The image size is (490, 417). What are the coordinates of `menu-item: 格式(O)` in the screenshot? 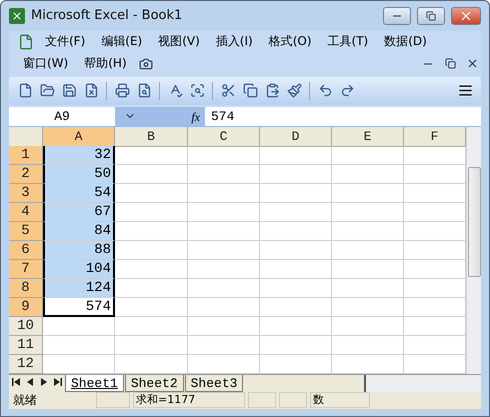 It's located at (290, 42).